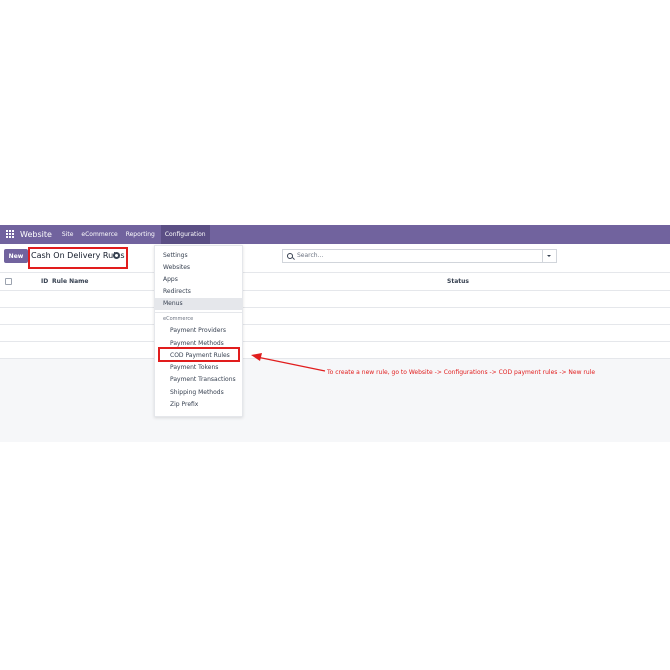  I want to click on menu-item-payment-providers: Payment Providers, so click(198, 330).